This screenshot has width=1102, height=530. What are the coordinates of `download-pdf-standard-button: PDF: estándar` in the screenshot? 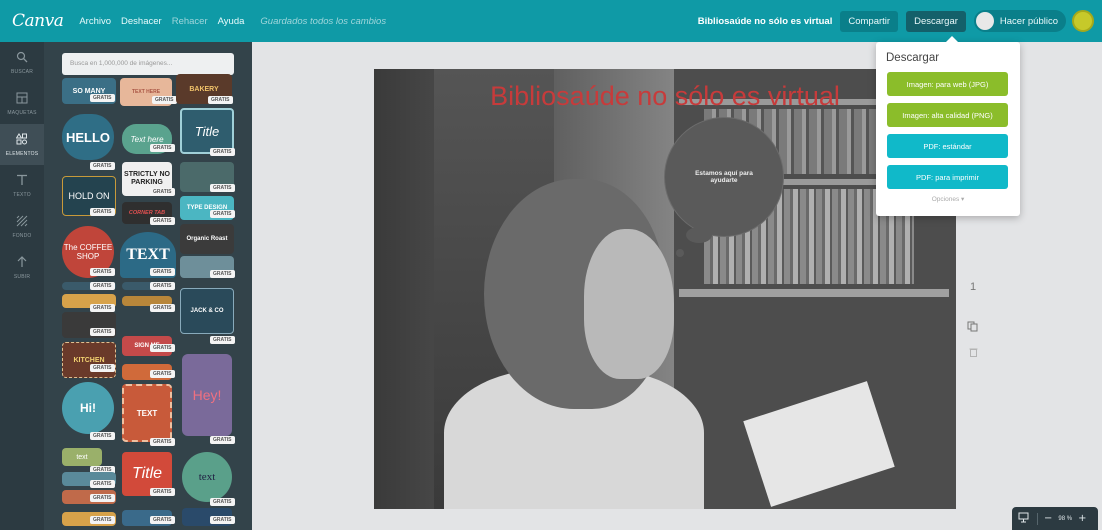 It's located at (947, 146).